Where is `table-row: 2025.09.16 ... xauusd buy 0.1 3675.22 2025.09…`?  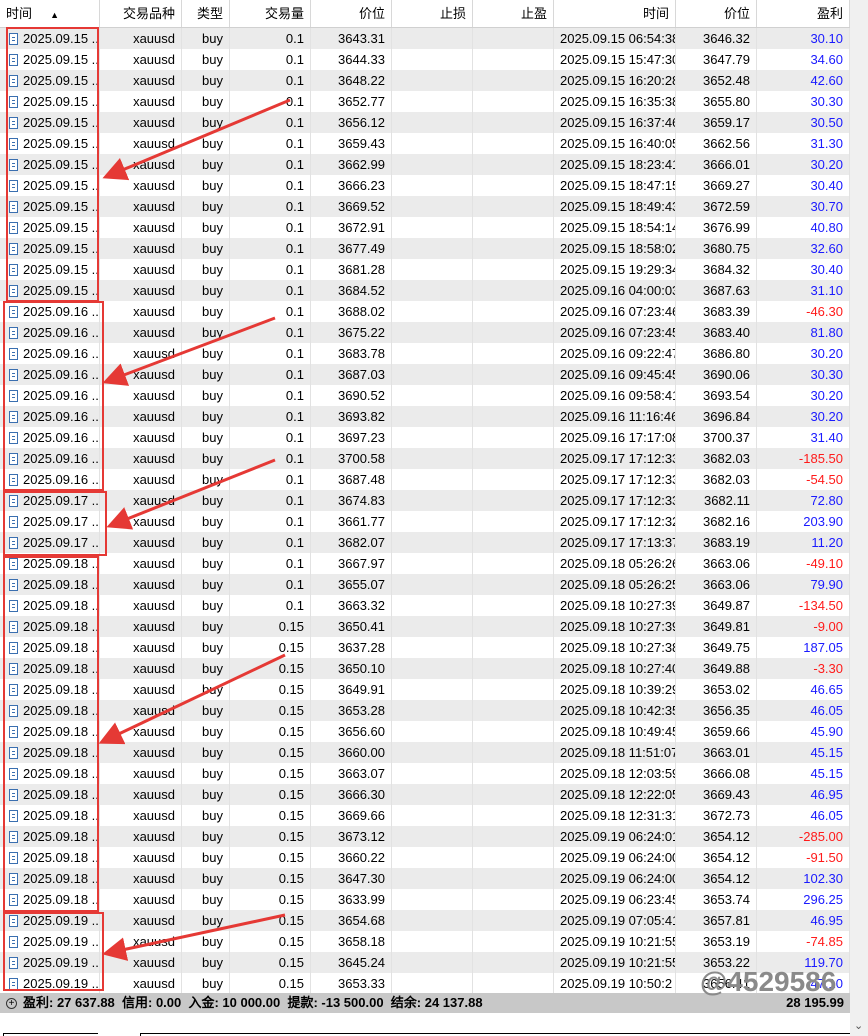
table-row: 2025.09.16 ... xauusd buy 0.1 3675.22 2025.09… is located at coordinates (425, 332).